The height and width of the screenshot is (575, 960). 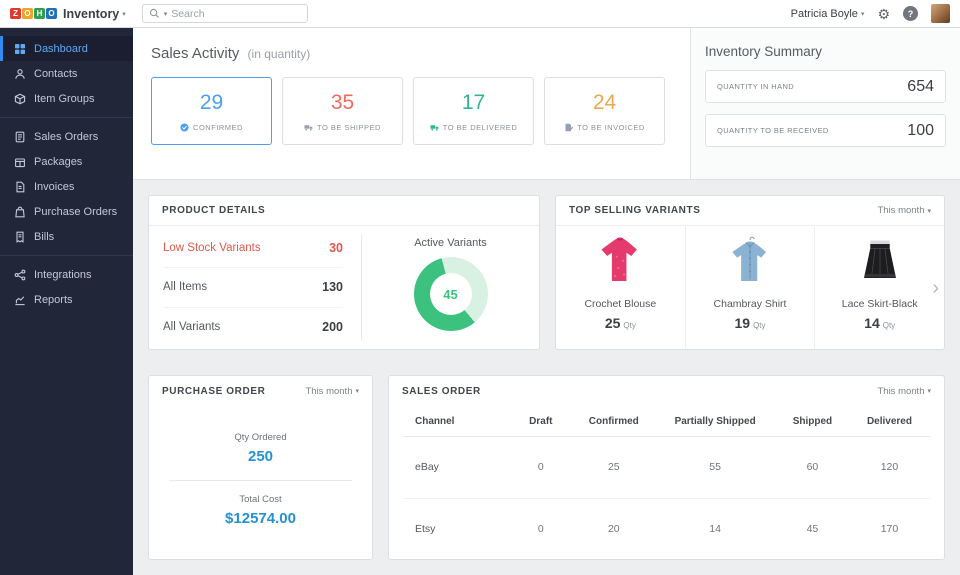 I want to click on qty-ordered-label: Qty Ordered, so click(x=260, y=437).